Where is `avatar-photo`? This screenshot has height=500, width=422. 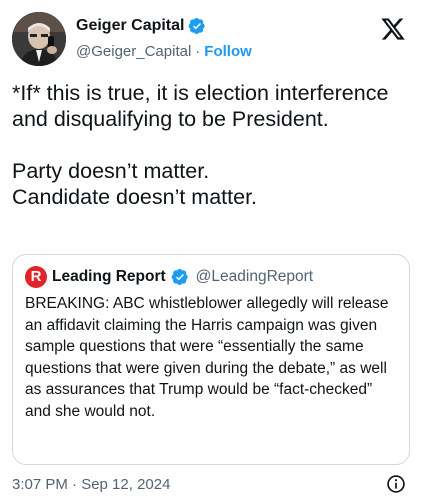
avatar-photo is located at coordinates (39, 39).